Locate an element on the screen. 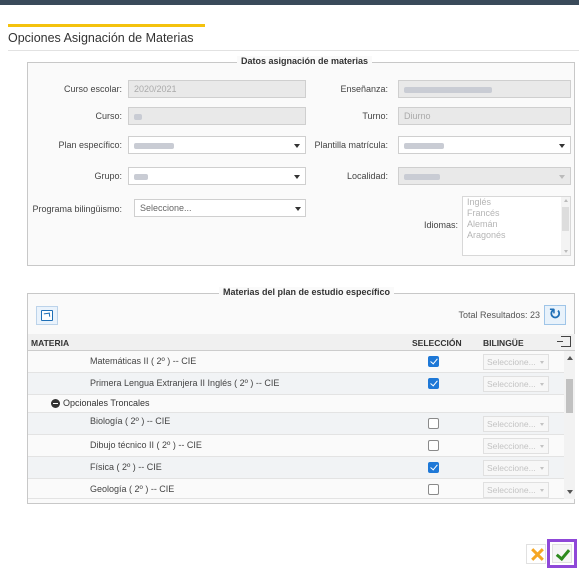 This screenshot has height=581, width=579. materia-name: Biología ( 2º ) -- CIE is located at coordinates (130, 421).